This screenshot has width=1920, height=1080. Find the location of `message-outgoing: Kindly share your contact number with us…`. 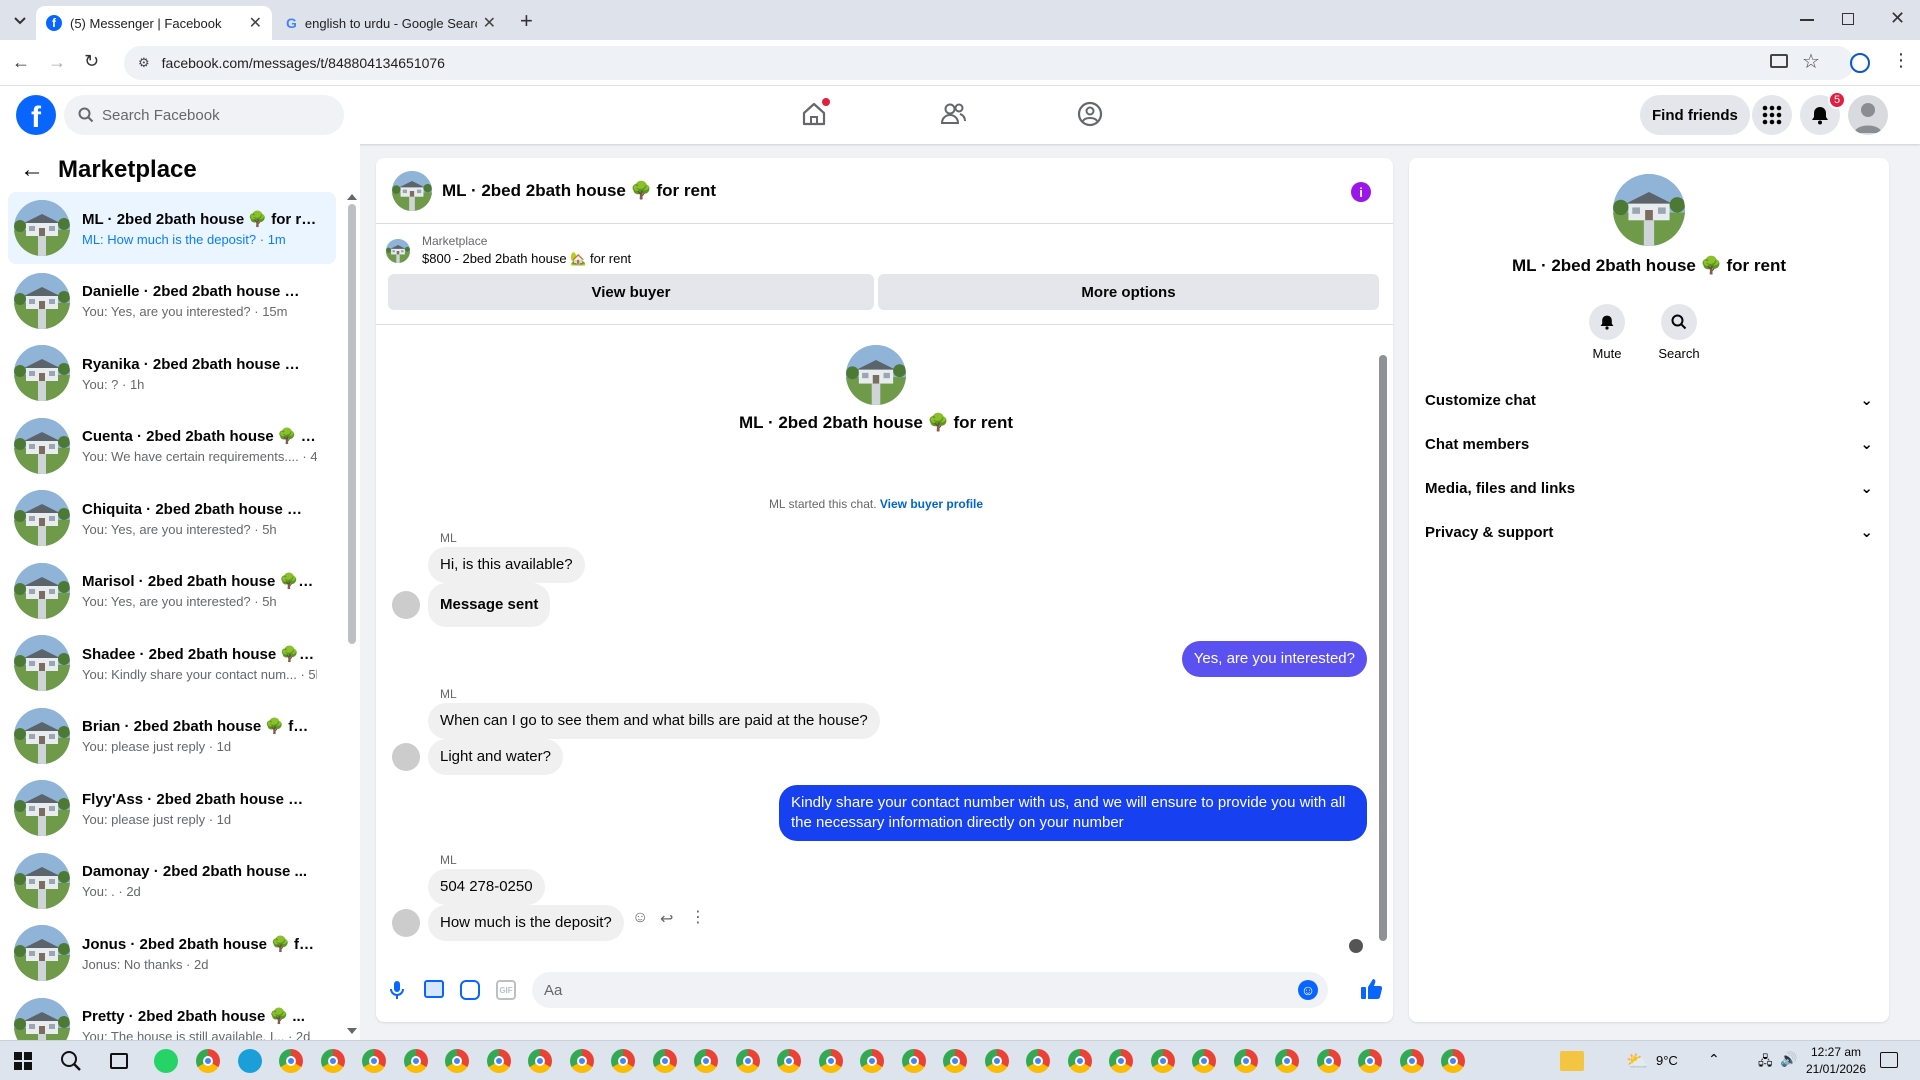

message-outgoing: Kindly share your contact number with us… is located at coordinates (1073, 813).